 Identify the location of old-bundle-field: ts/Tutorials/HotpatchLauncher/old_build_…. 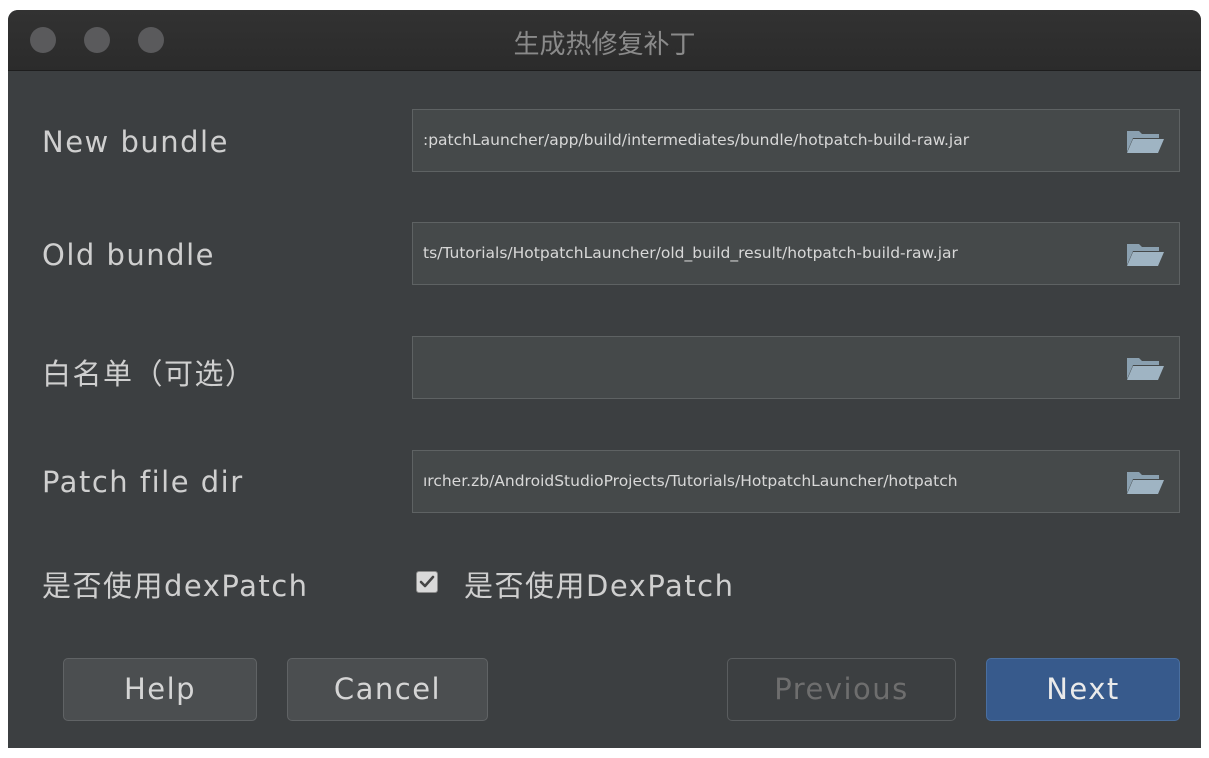
(796, 253).